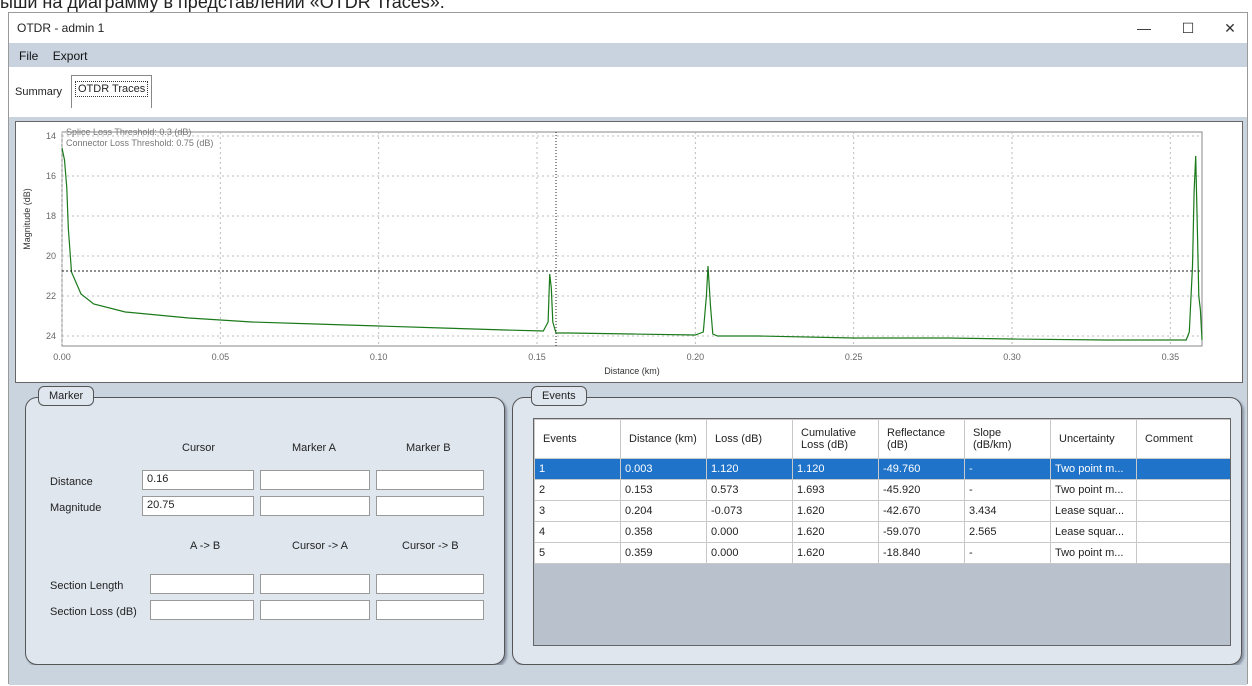 The image size is (1252, 686). What do you see at coordinates (835, 490) in the screenshot?
I see `table-cell: 1.693` at bounding box center [835, 490].